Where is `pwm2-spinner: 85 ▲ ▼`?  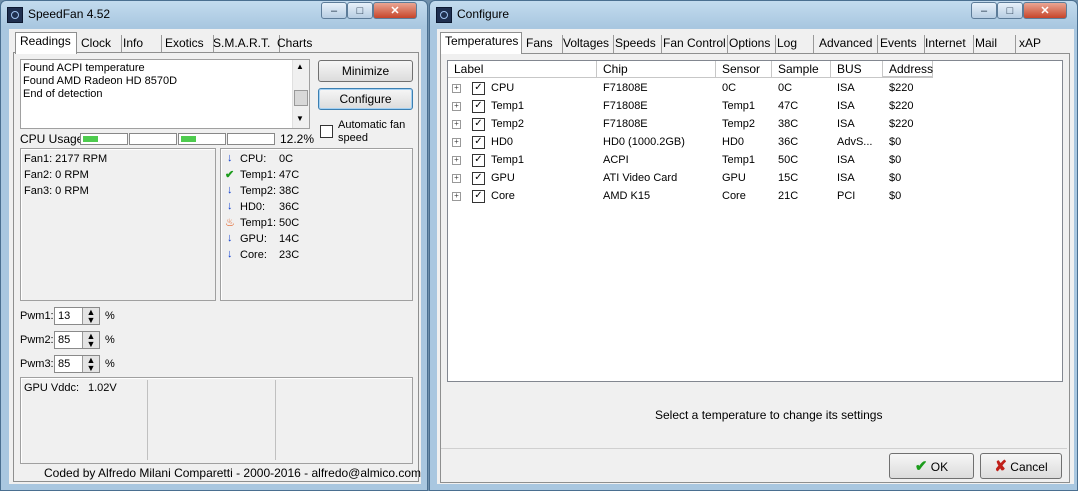 pwm2-spinner: 85 ▲ ▼ is located at coordinates (77, 340).